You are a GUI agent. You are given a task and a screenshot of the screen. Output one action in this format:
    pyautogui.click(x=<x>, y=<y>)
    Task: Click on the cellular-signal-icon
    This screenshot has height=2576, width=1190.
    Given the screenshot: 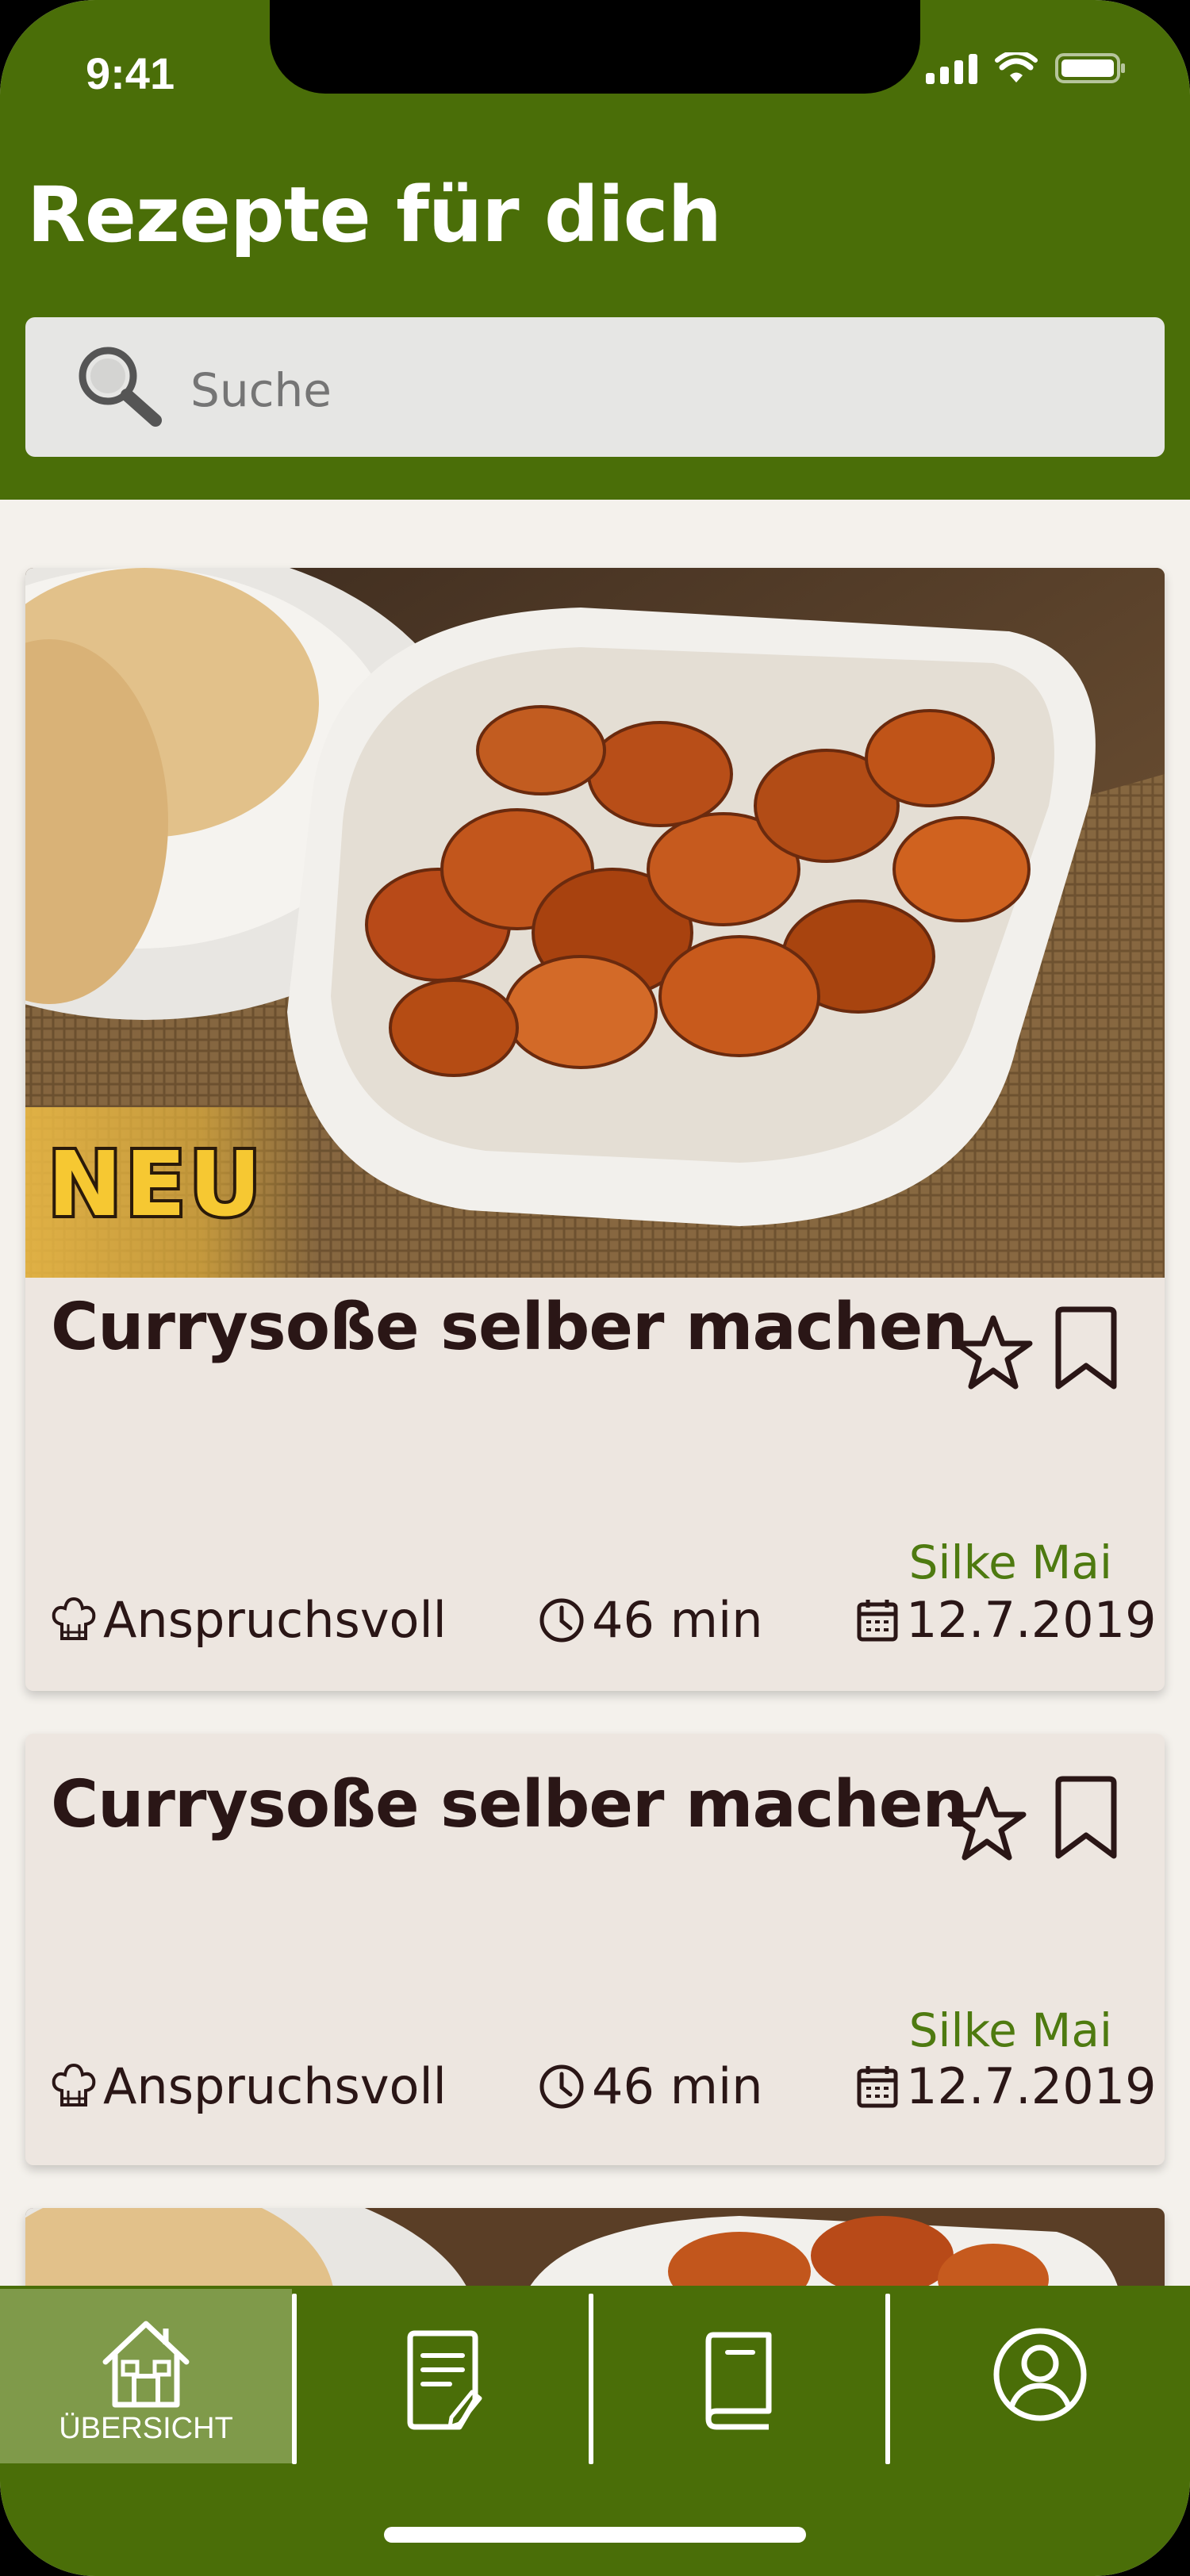 What is the action you would take?
    pyautogui.click(x=951, y=68)
    